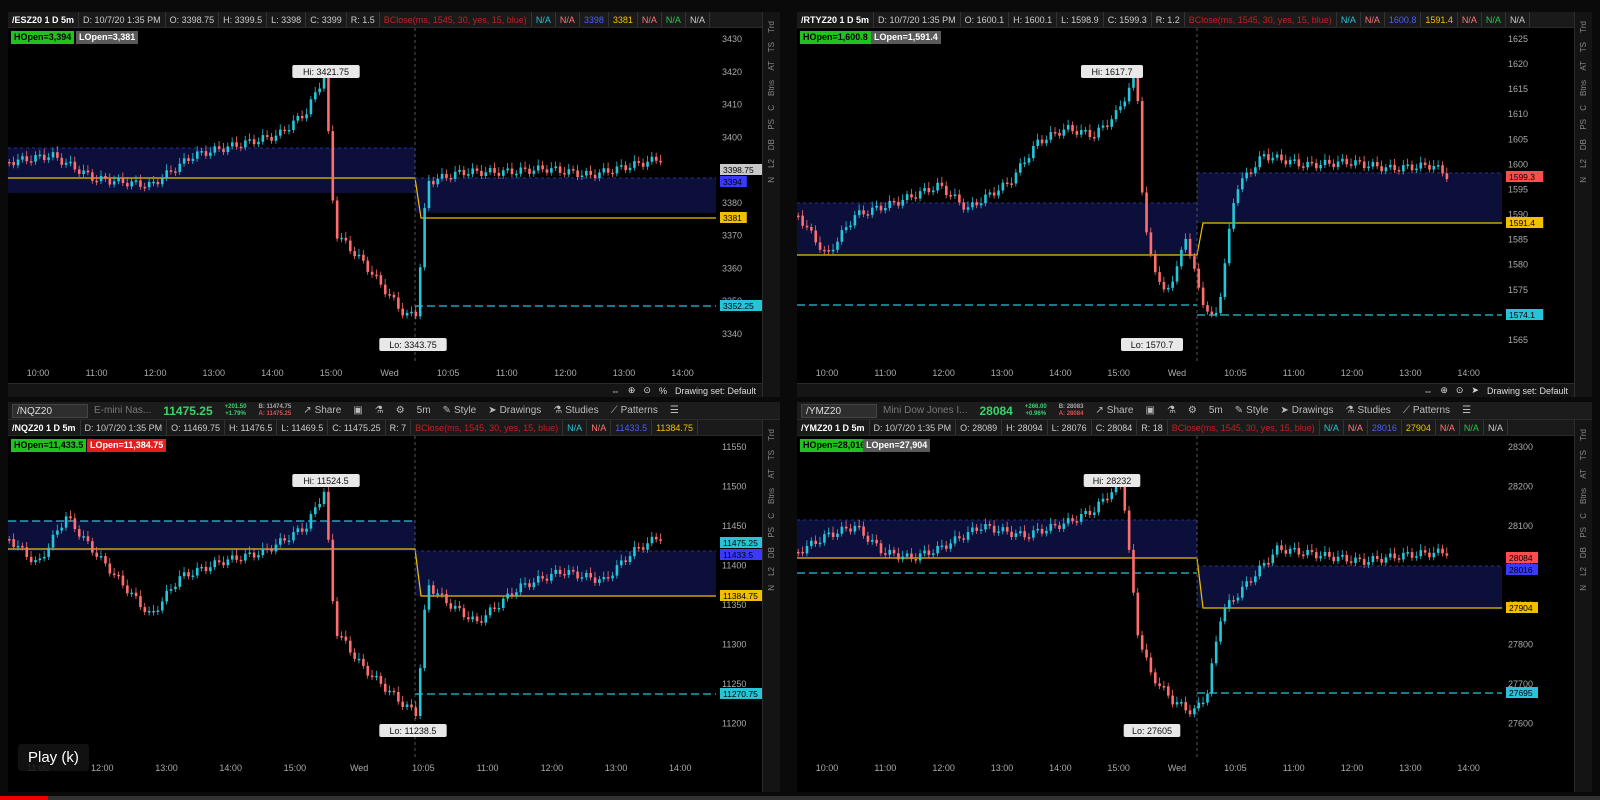 The width and height of the screenshot is (1600, 800). Describe the element at coordinates (1177, 768) in the screenshot. I see `x-tick-label: Wed` at that location.